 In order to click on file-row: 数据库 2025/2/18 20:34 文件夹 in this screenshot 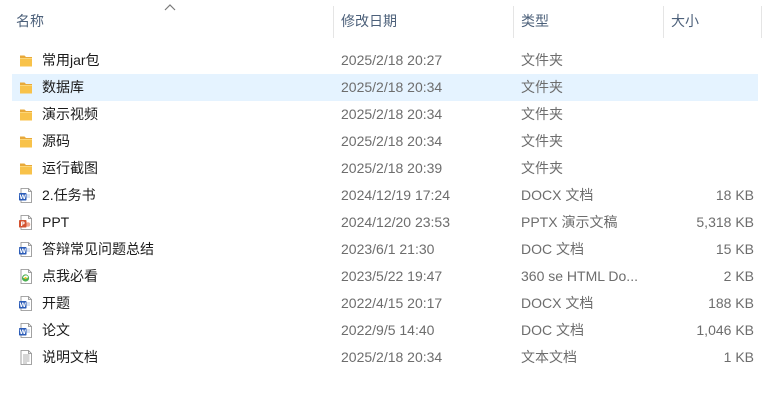, I will do `click(385, 87)`.